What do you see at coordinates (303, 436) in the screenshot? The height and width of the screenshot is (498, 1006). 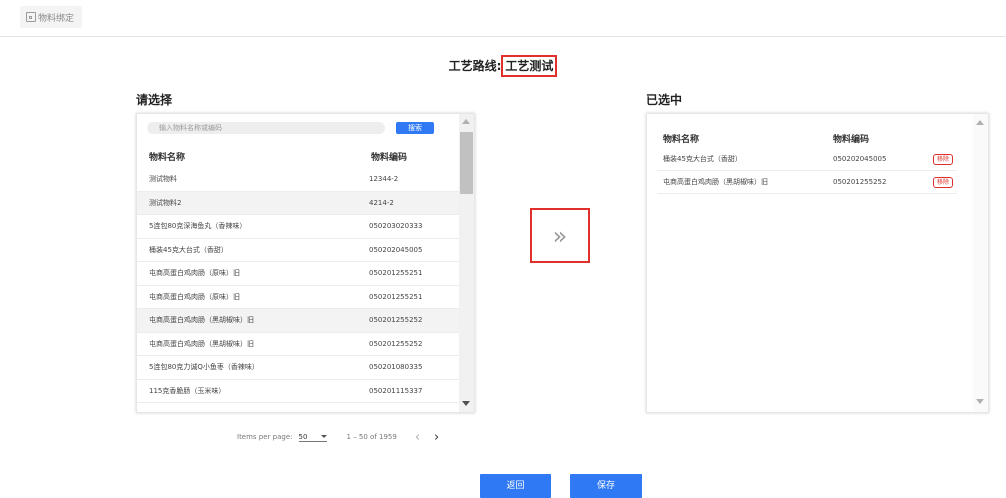 I see `page-size-value: 50` at bounding box center [303, 436].